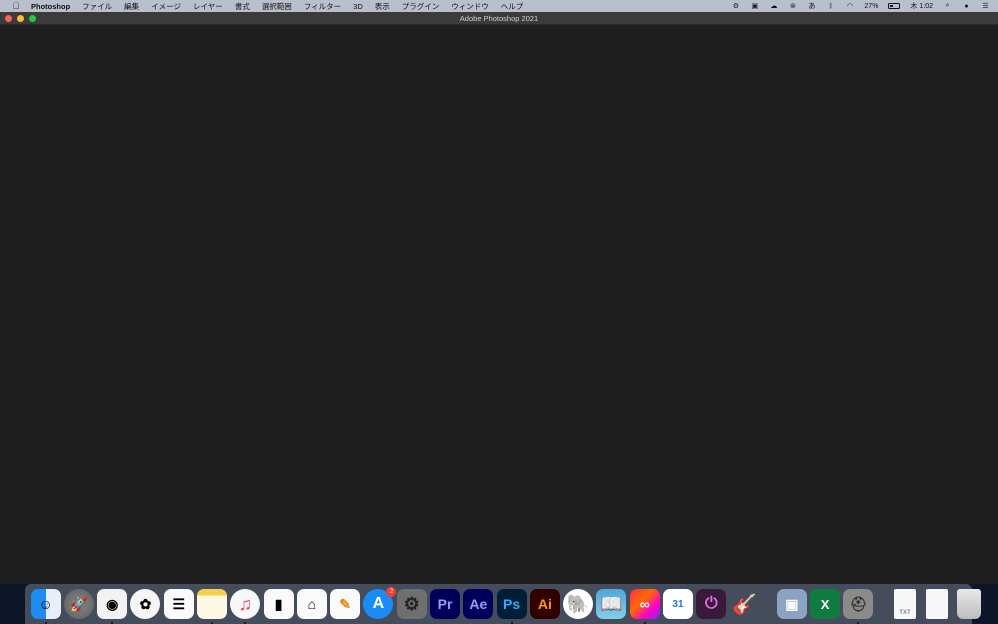  I want to click on menu-plugins: プラグイン, so click(421, 6).